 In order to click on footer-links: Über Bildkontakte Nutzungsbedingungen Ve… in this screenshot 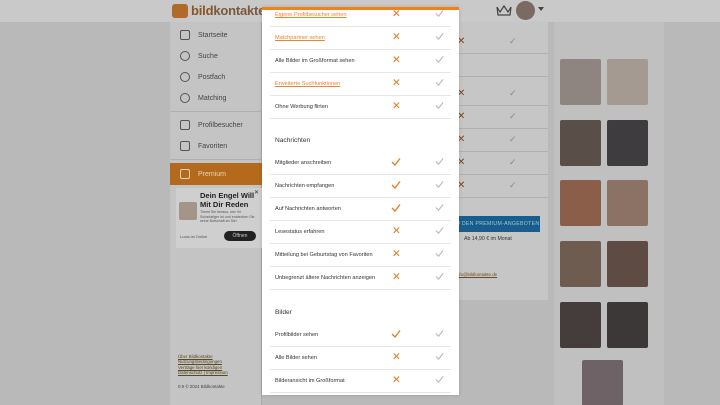, I will do `click(203, 365)`.